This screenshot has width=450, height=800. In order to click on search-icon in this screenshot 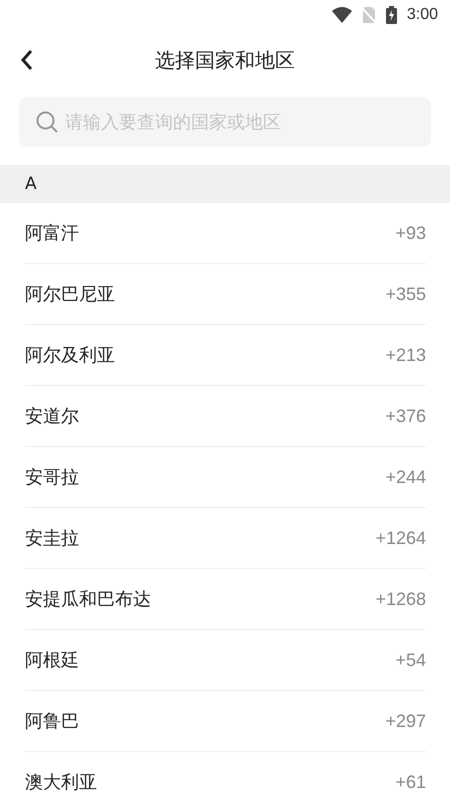, I will do `click(47, 122)`.